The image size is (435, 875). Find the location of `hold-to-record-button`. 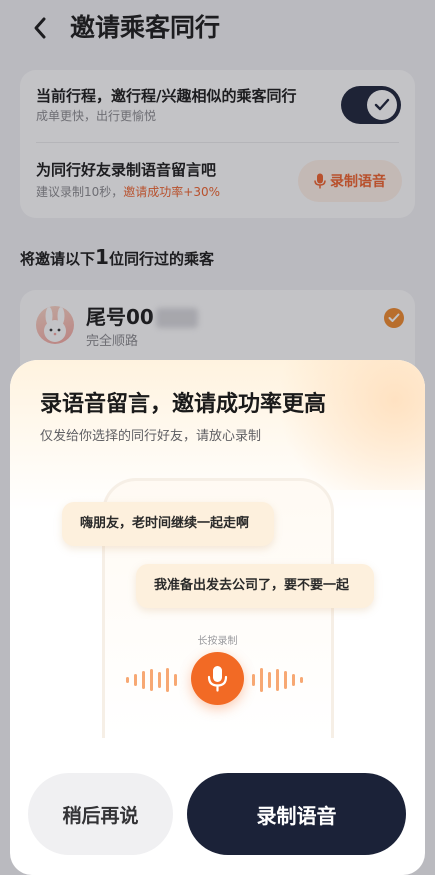

hold-to-record-button is located at coordinates (217, 678).